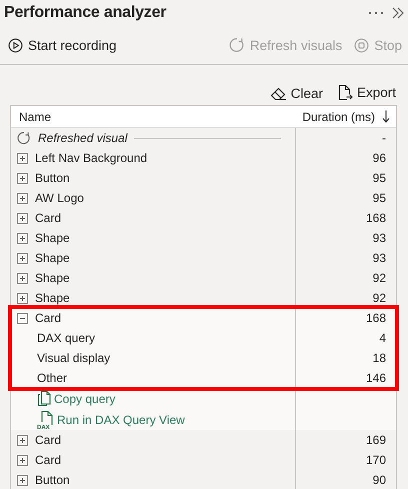  Describe the element at coordinates (376, 378) in the screenshot. I see `duration-cell: 146` at that location.